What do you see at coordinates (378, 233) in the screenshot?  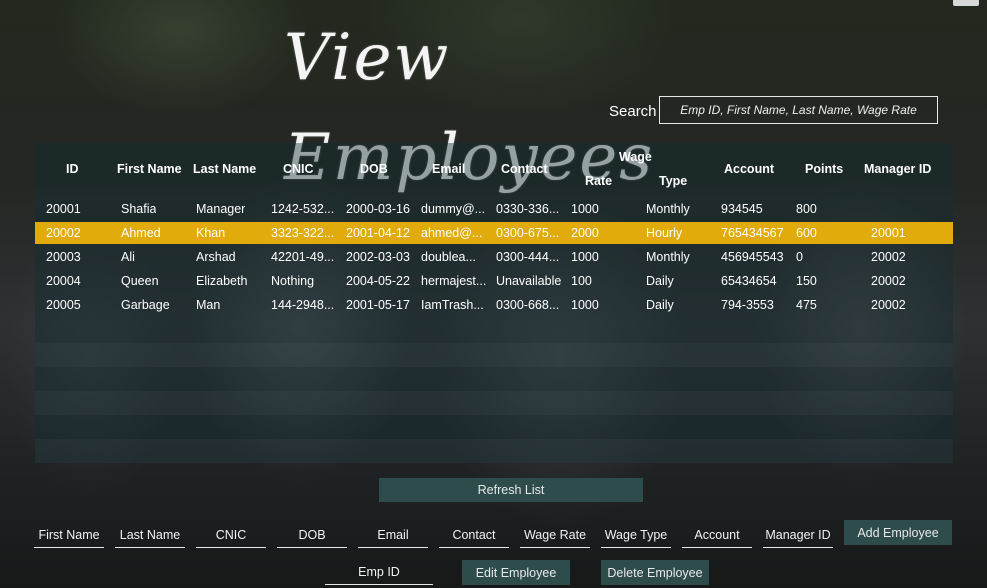 I see `cell-dob: 2001-04-12` at bounding box center [378, 233].